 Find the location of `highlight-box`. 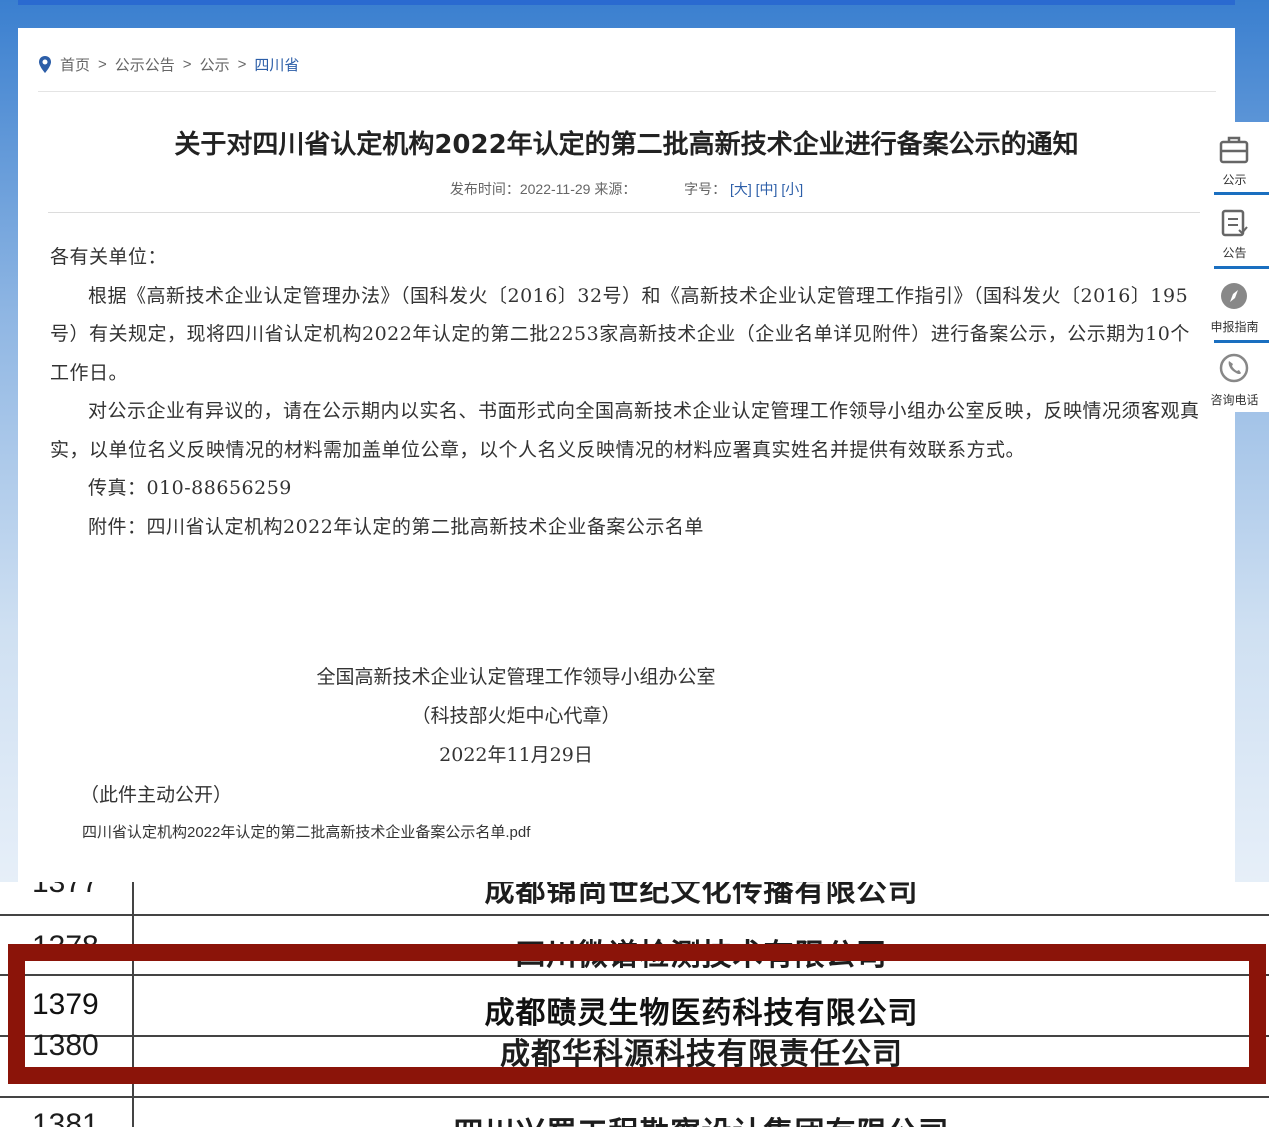

highlight-box is located at coordinates (637, 1014).